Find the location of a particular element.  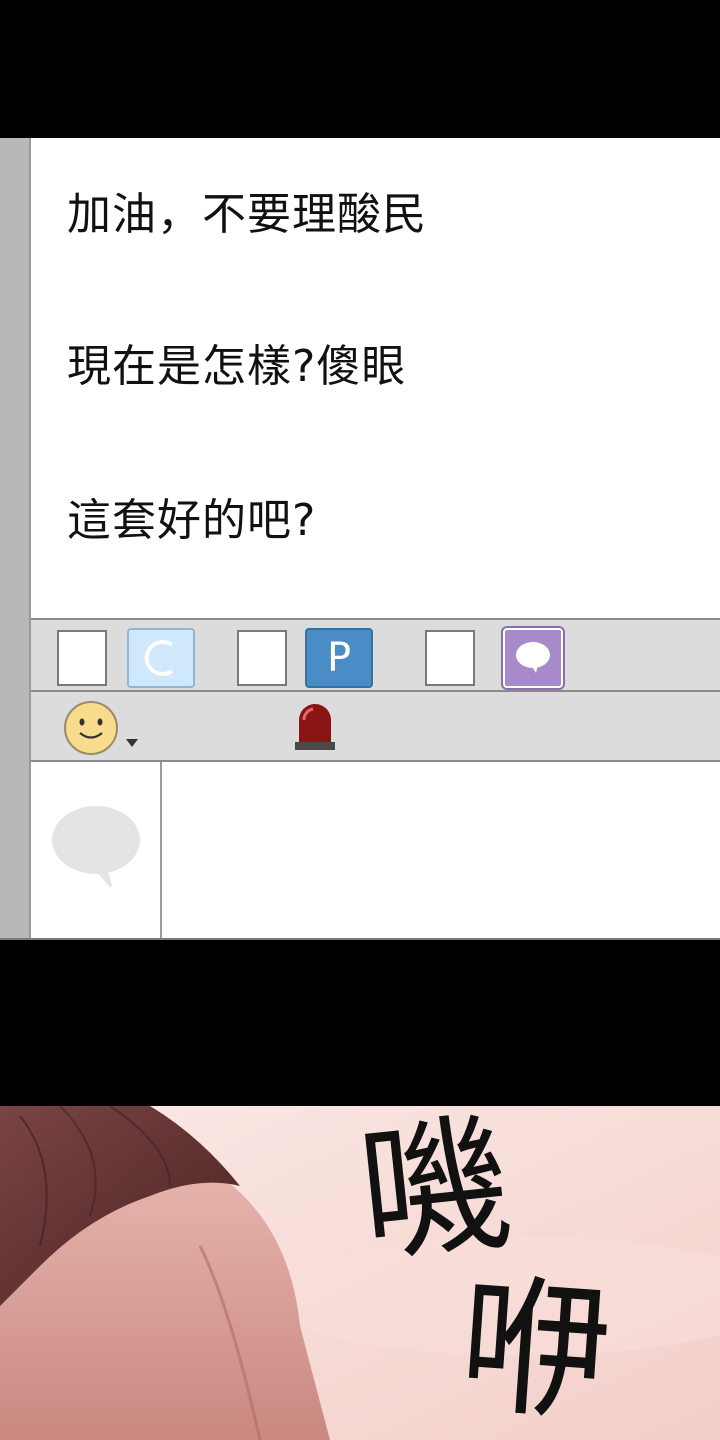

sound-effect-line: 咿 is located at coordinates (535, 1349).